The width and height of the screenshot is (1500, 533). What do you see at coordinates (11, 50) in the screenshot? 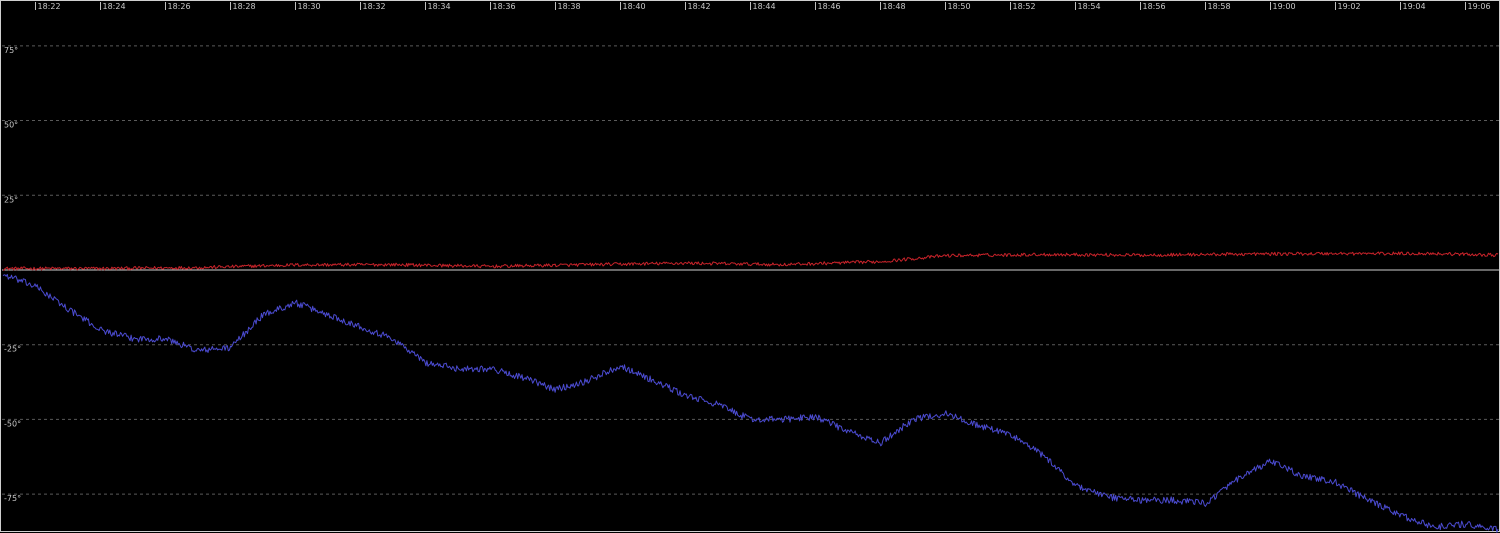
I see `y-tick-label: 75°` at bounding box center [11, 50].